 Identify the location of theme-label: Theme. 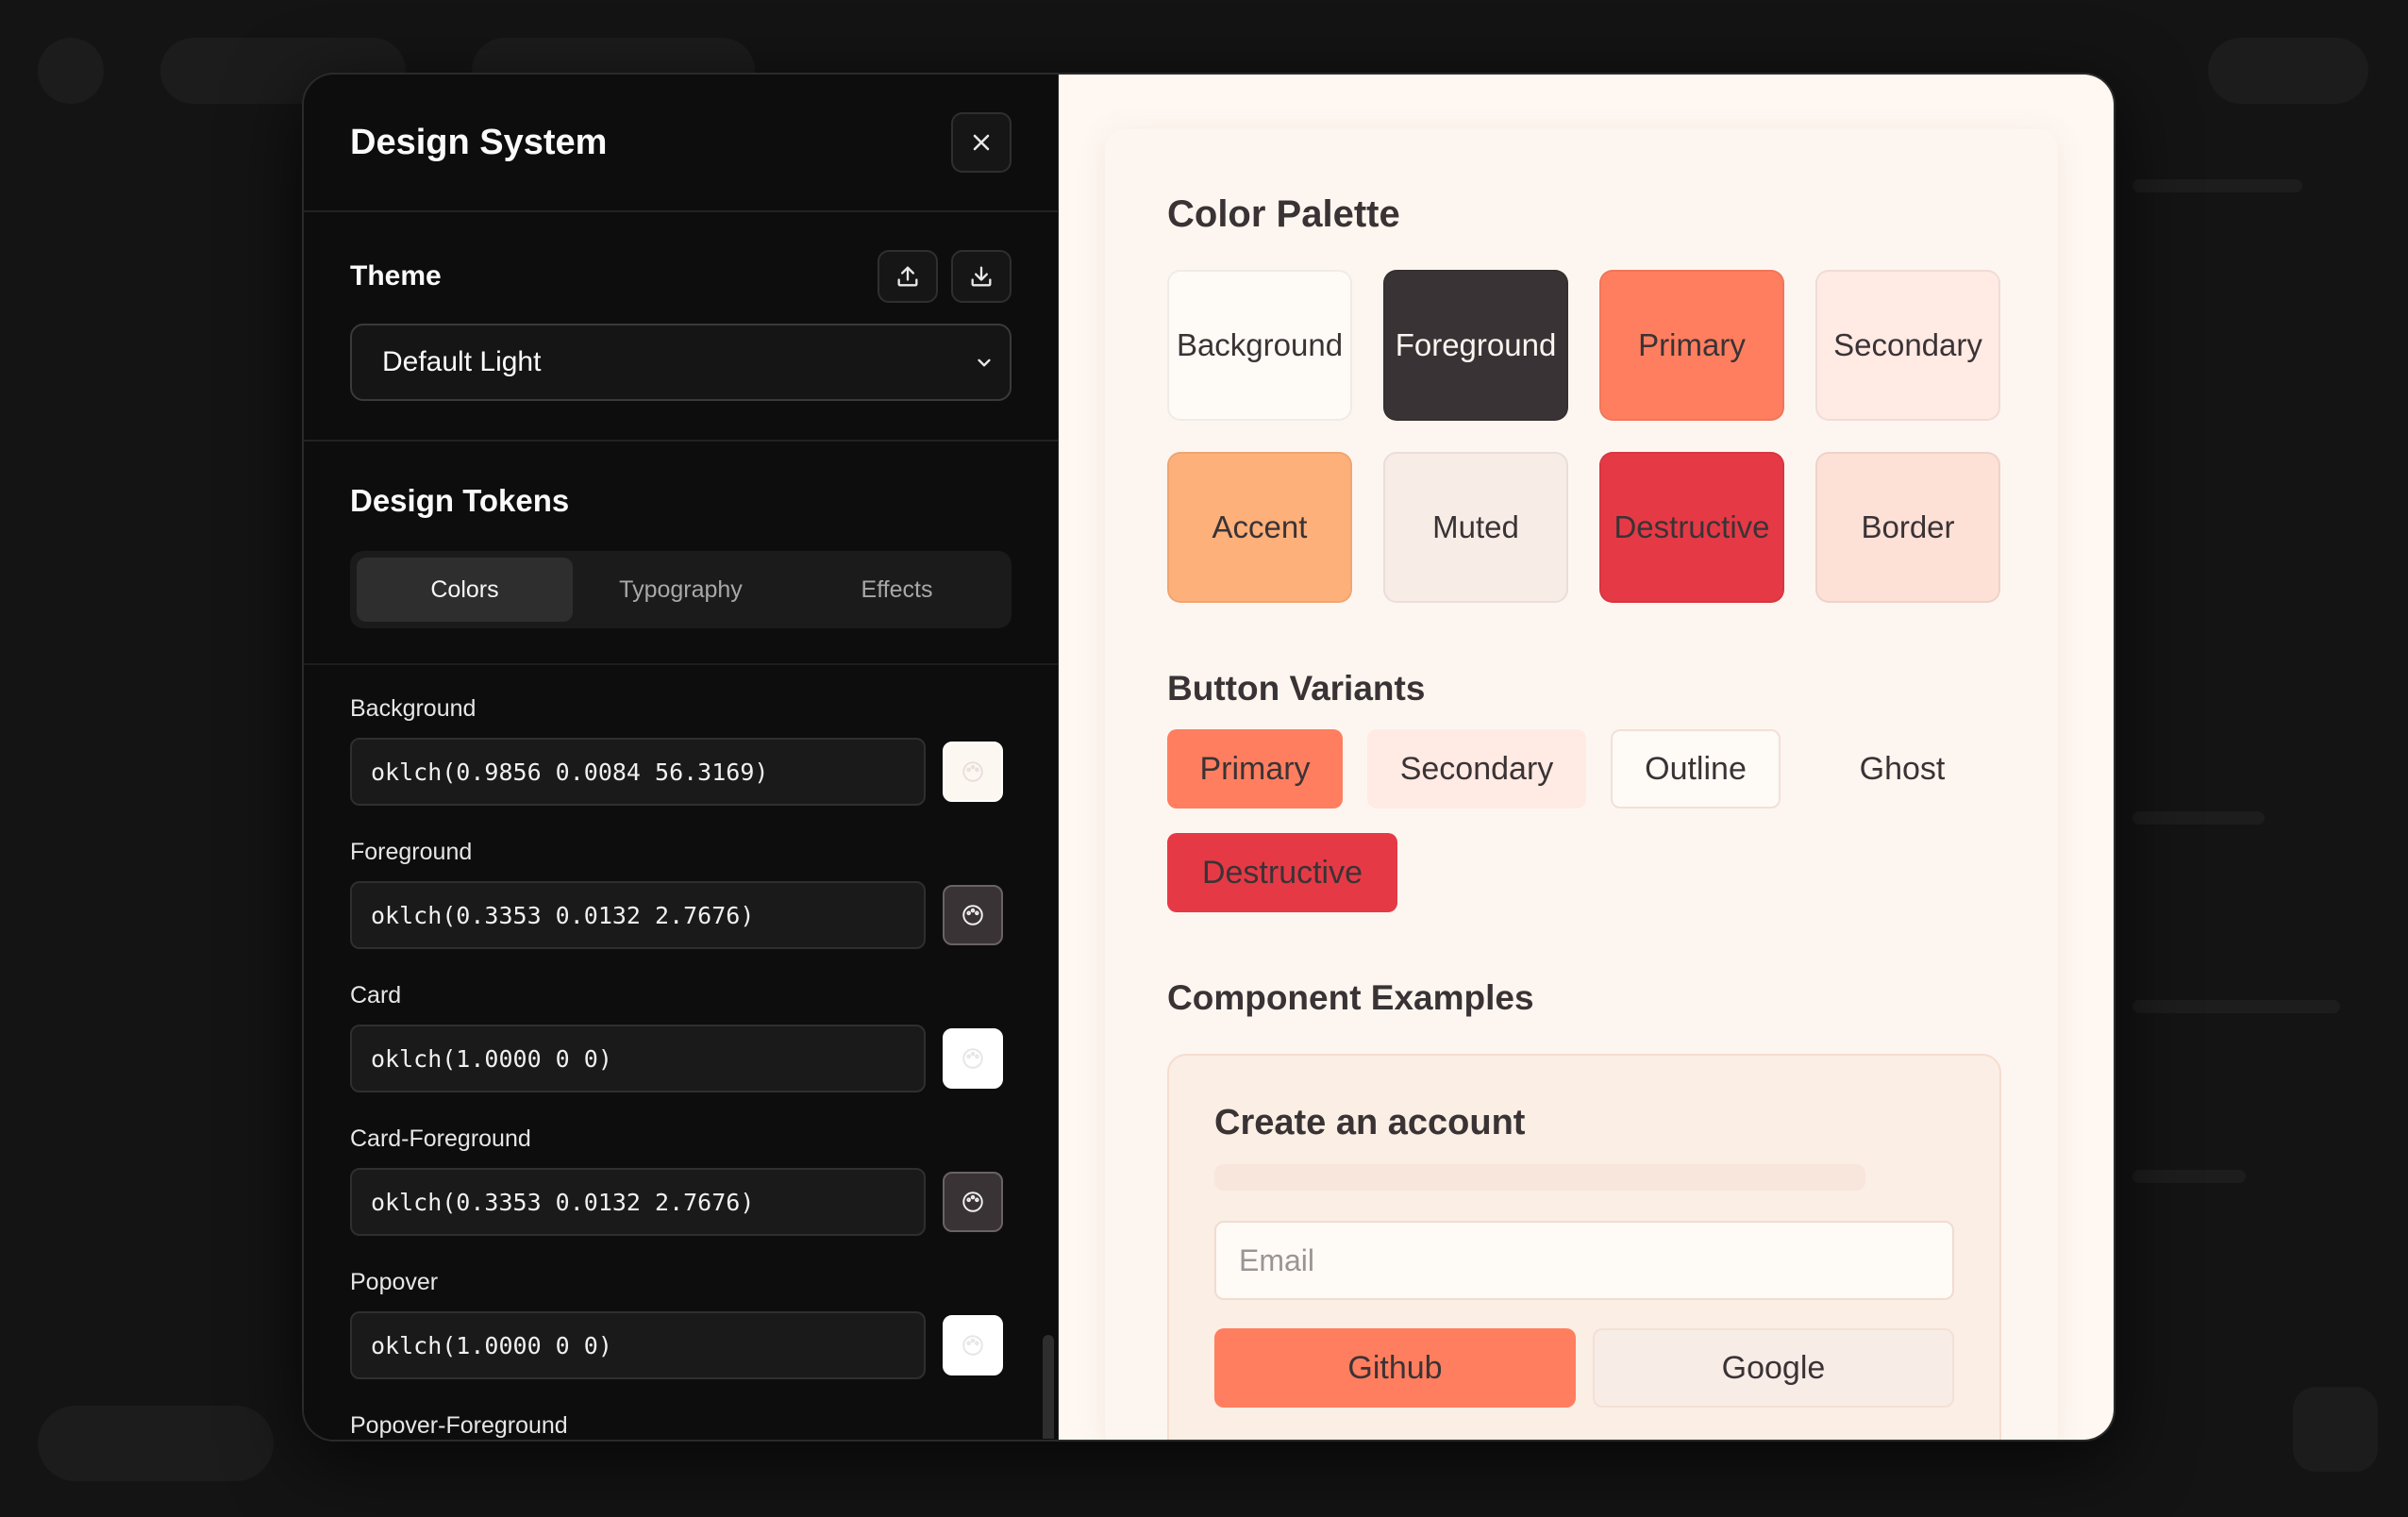
(396, 276).